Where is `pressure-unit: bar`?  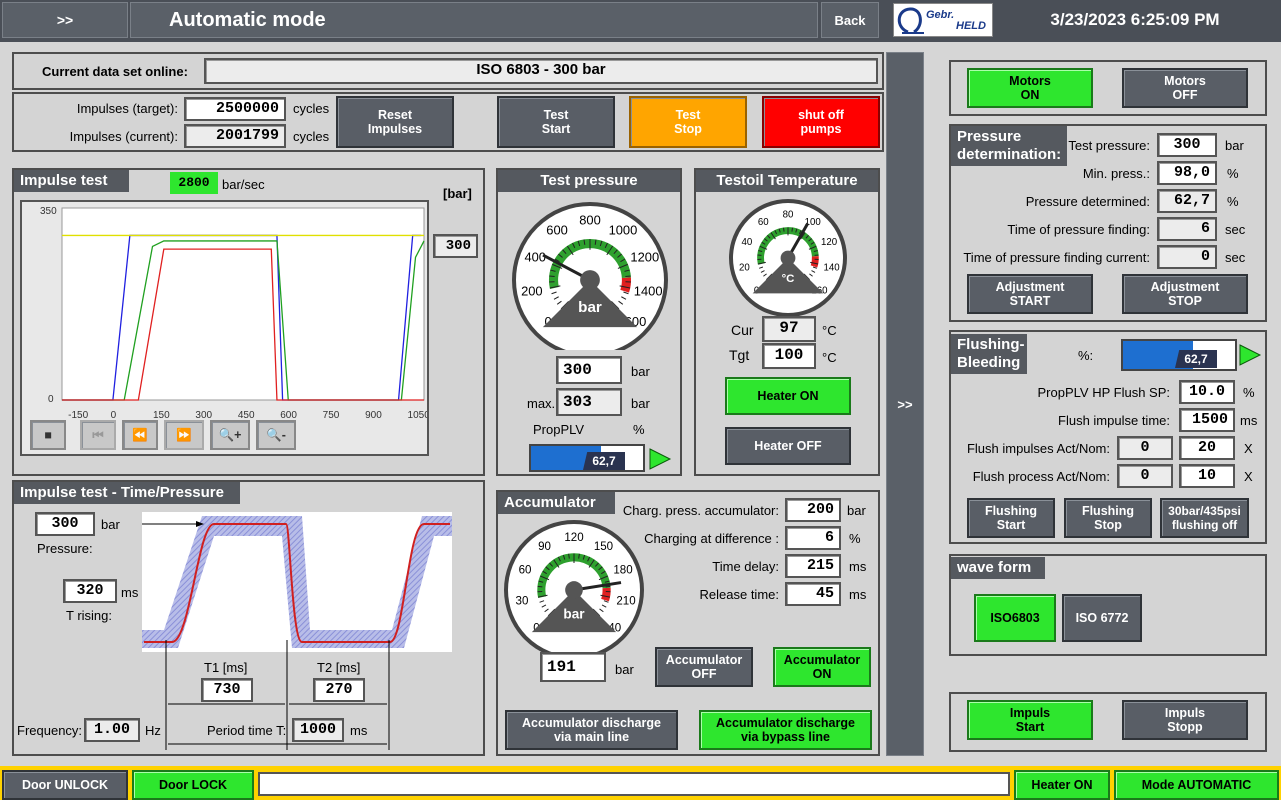
pressure-unit: bar is located at coordinates (640, 371).